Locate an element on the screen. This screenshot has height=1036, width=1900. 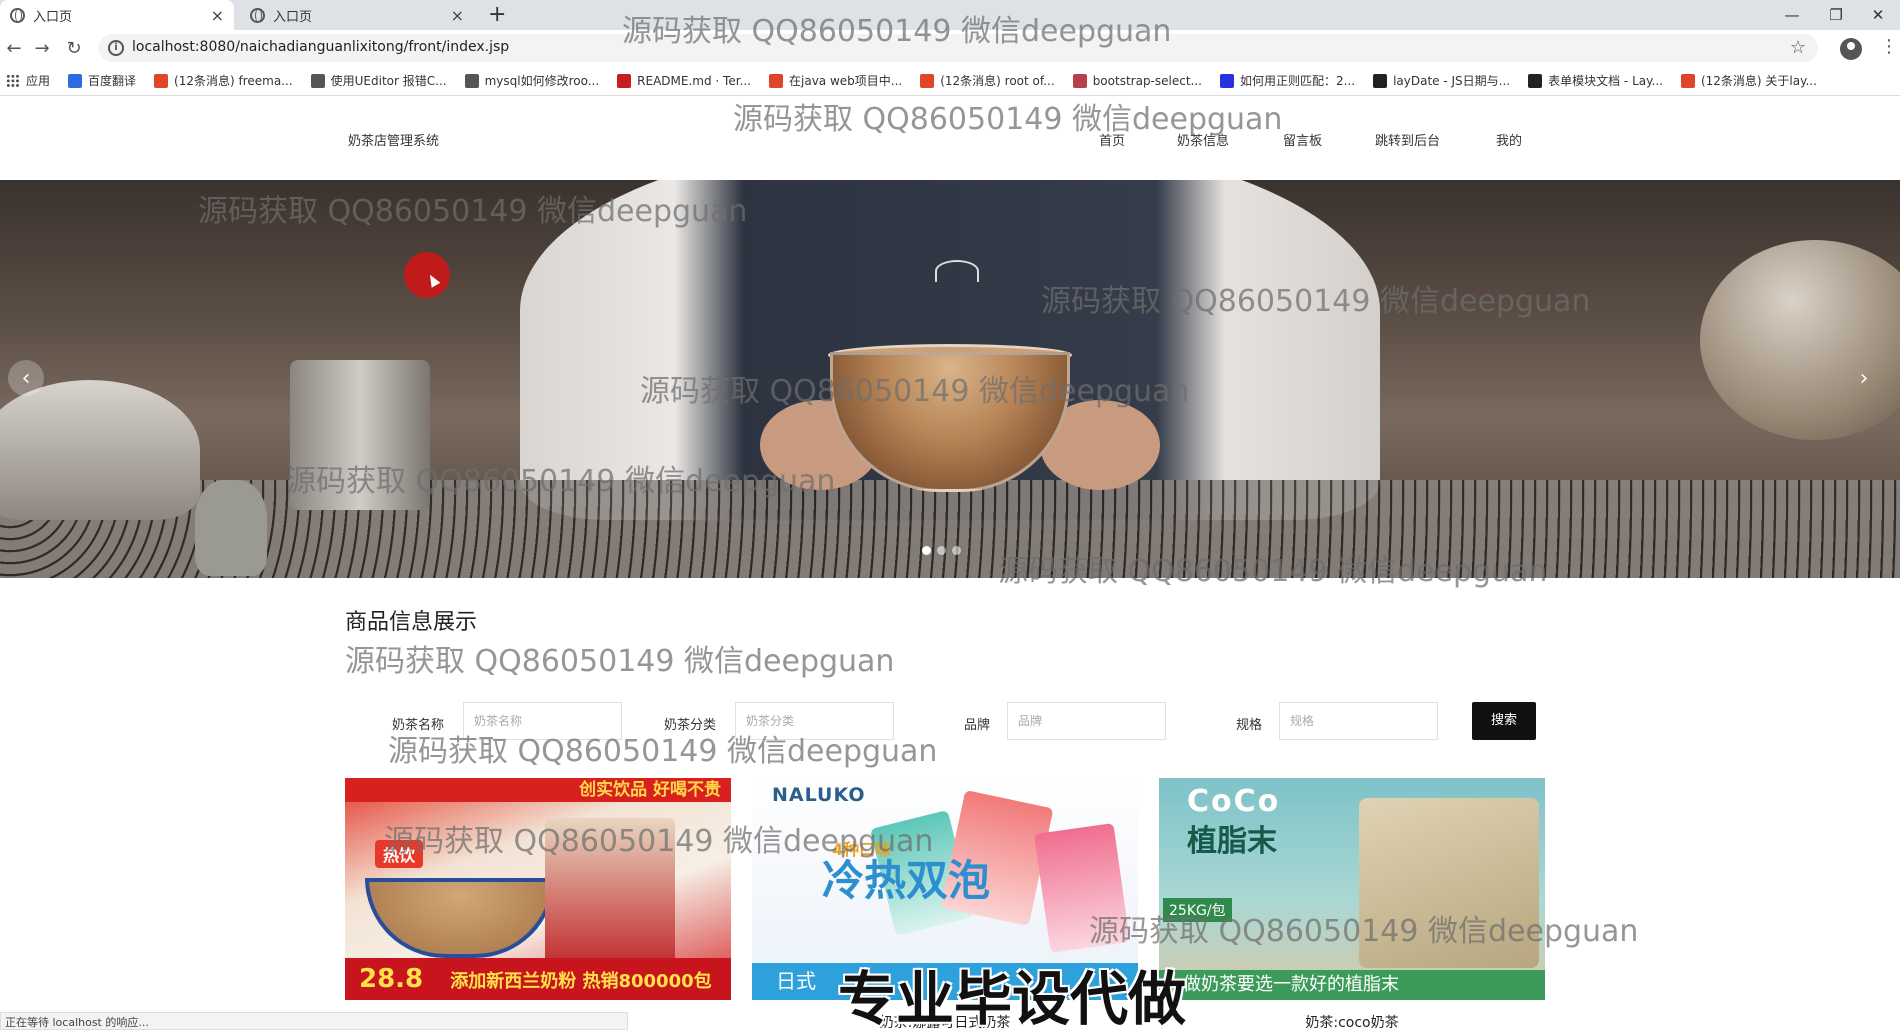
browser-menu-icon: ⋮ is located at coordinates (1889, 46).